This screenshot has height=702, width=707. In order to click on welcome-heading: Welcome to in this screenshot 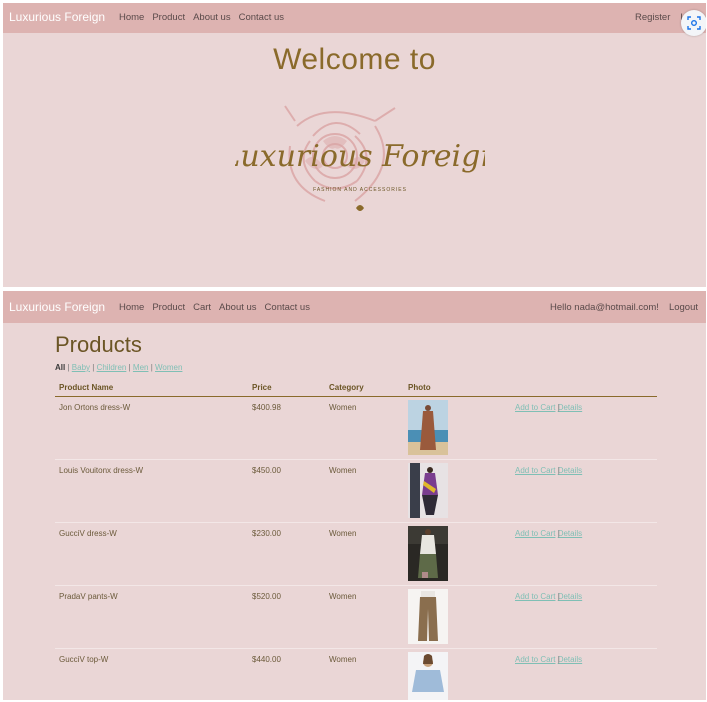, I will do `click(354, 59)`.